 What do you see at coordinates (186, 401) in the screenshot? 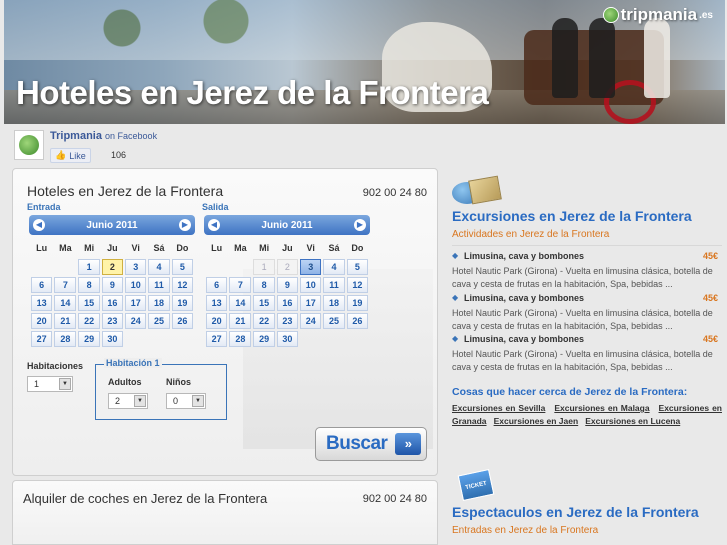
I see `children-select: 0 ▼` at bounding box center [186, 401].